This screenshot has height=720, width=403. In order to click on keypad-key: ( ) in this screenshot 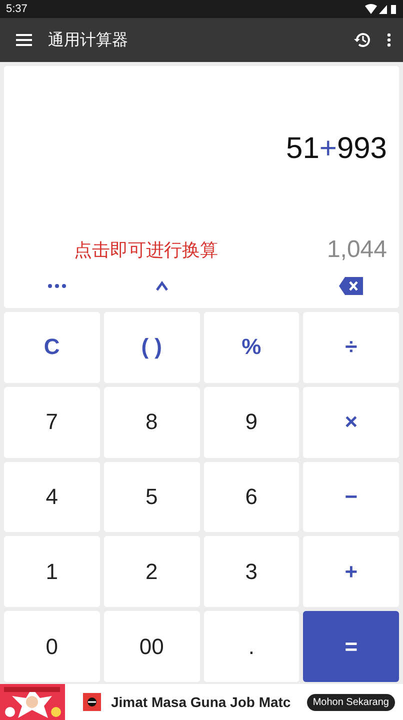, I will do `click(152, 347)`.